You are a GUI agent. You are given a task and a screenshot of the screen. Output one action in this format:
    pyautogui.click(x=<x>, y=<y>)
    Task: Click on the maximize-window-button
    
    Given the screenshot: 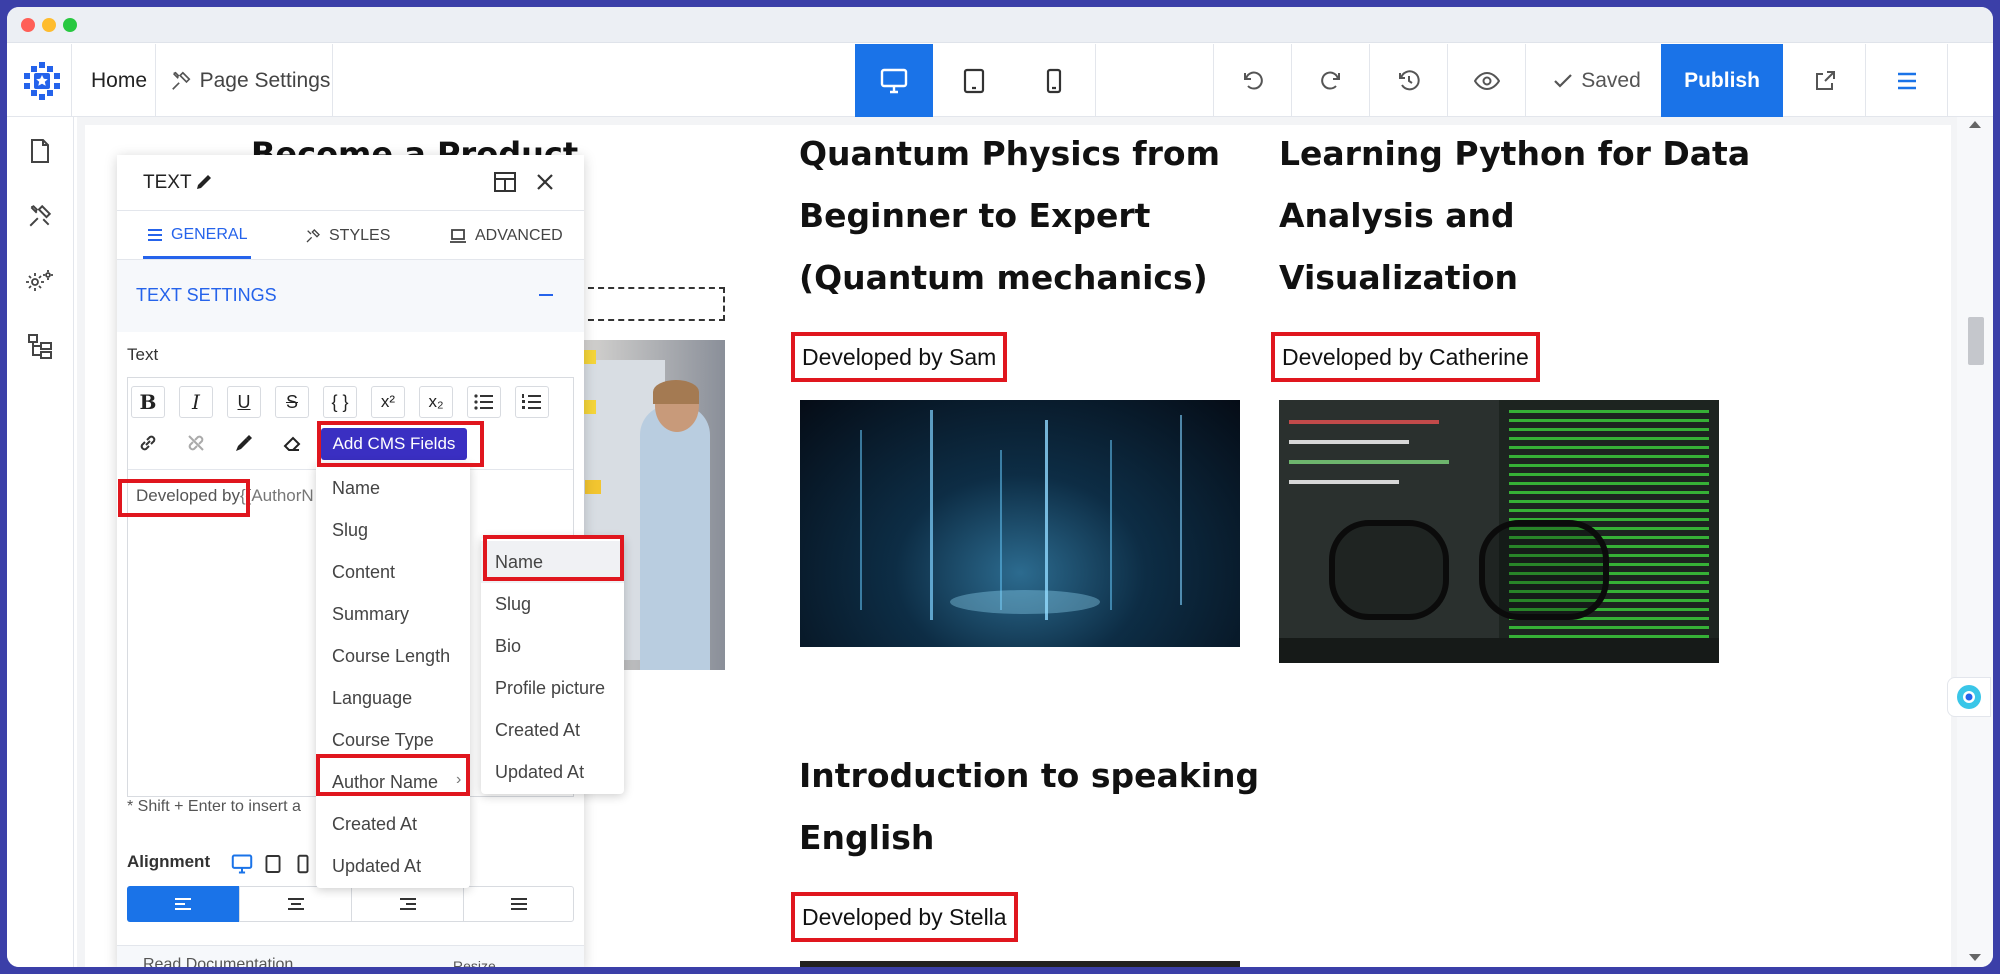 What is the action you would take?
    pyautogui.click(x=70, y=25)
    